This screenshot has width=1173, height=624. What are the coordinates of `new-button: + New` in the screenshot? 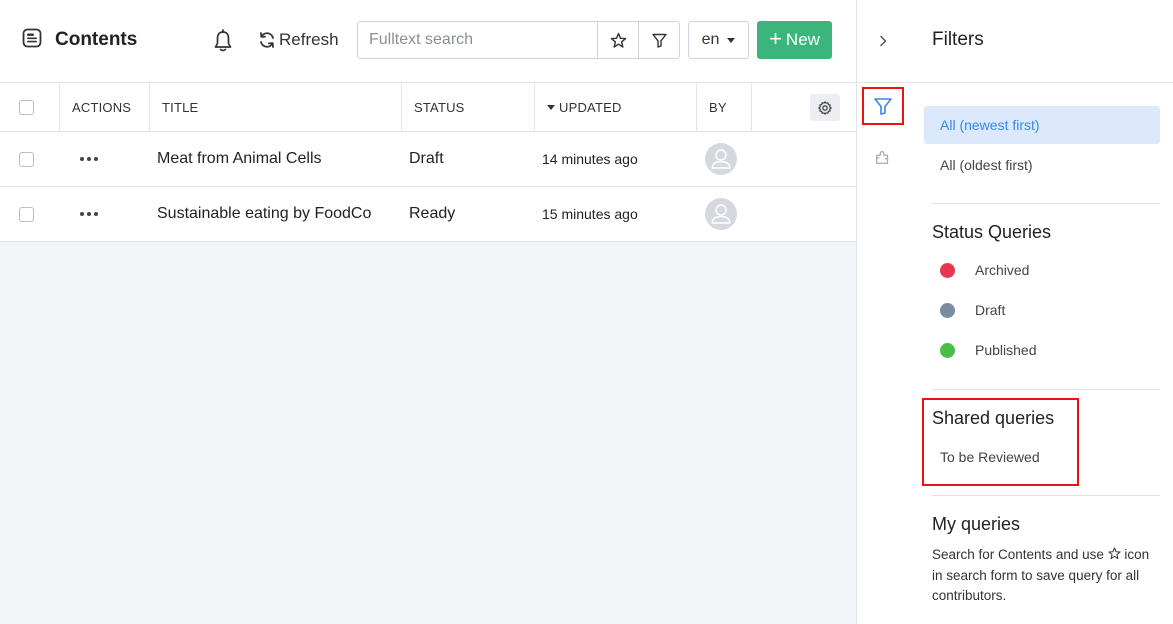 It's located at (794, 40).